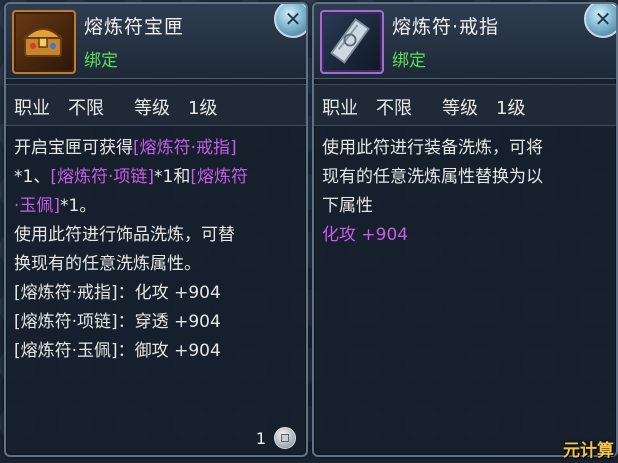 This screenshot has height=463, width=618. What do you see at coordinates (78, 206) in the screenshot?
I see `description-text: *1。` at bounding box center [78, 206].